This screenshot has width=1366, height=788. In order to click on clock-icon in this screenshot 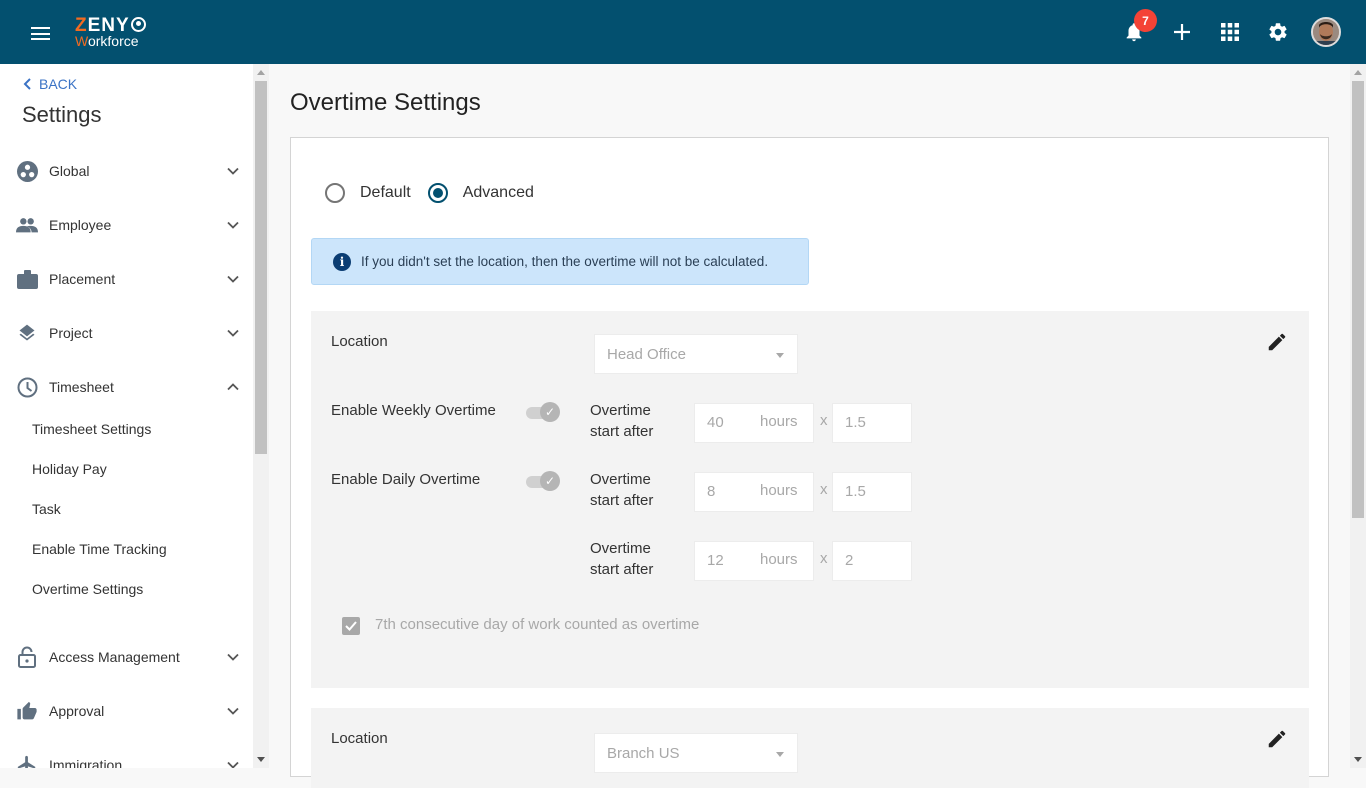, I will do `click(27, 387)`.